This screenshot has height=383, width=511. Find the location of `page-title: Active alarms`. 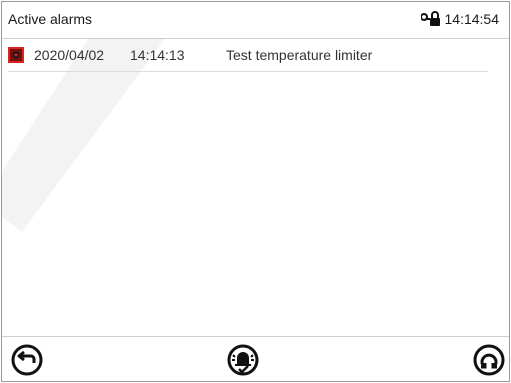

page-title: Active alarms is located at coordinates (50, 19).